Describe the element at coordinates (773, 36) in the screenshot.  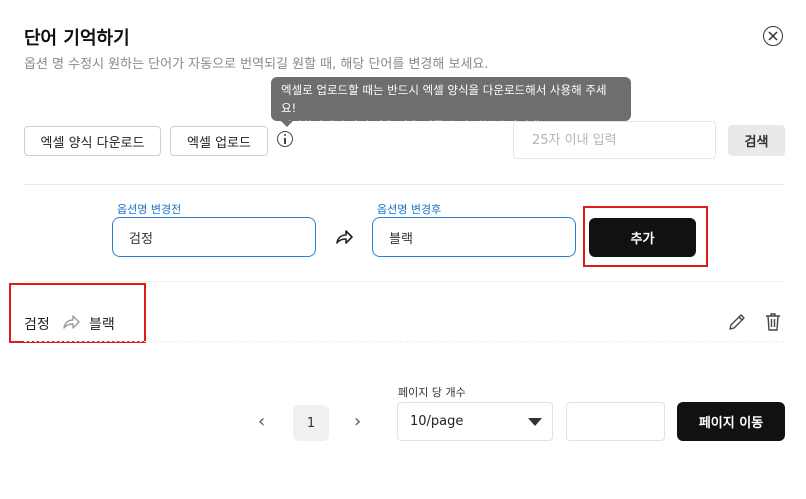
I see `close-icon` at that location.